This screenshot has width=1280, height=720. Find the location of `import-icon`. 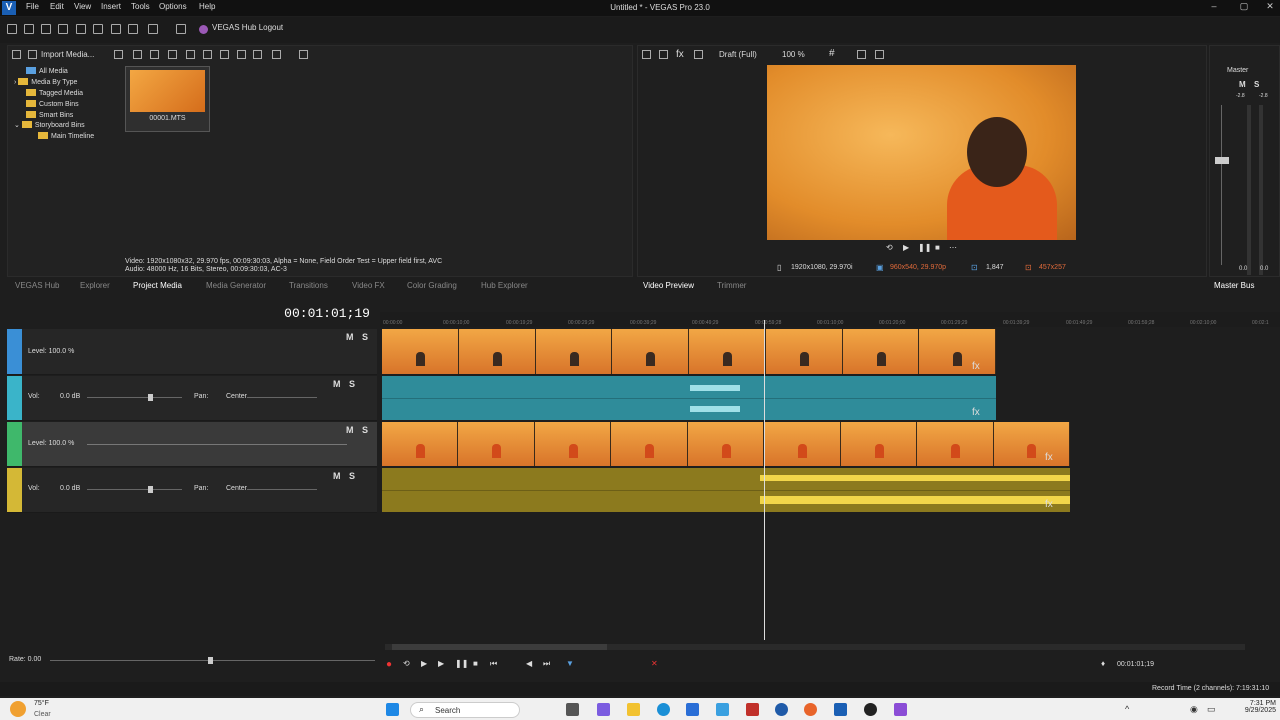

import-icon is located at coordinates (32, 54).